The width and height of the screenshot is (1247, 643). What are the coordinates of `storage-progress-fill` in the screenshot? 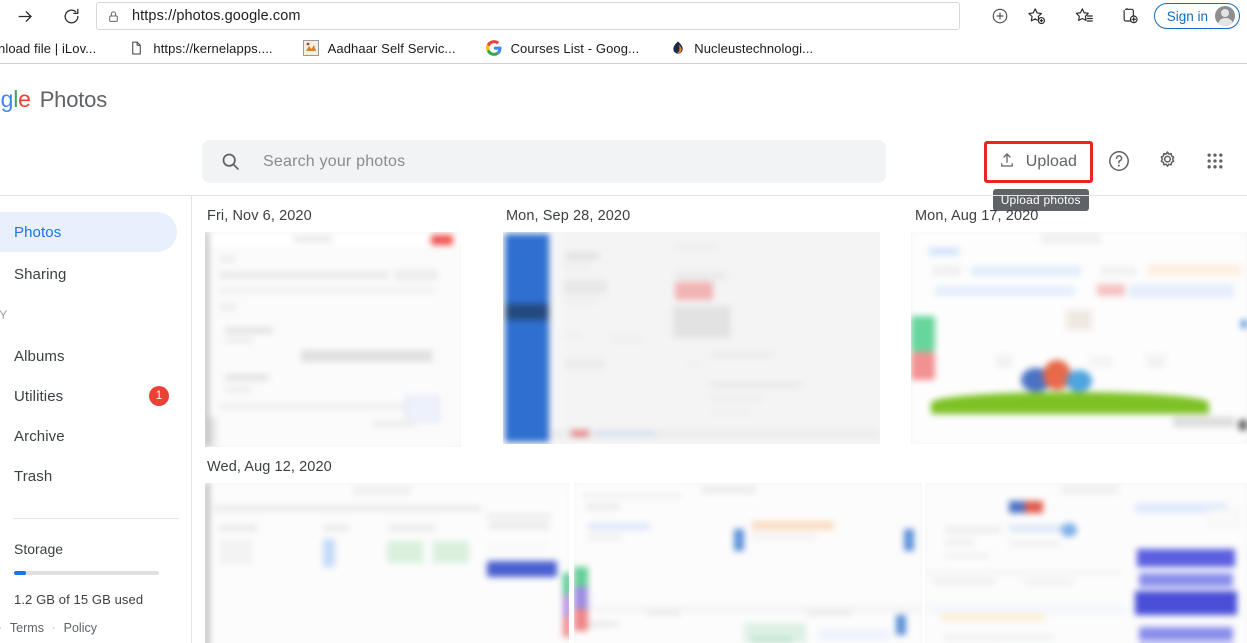 It's located at (20, 573).